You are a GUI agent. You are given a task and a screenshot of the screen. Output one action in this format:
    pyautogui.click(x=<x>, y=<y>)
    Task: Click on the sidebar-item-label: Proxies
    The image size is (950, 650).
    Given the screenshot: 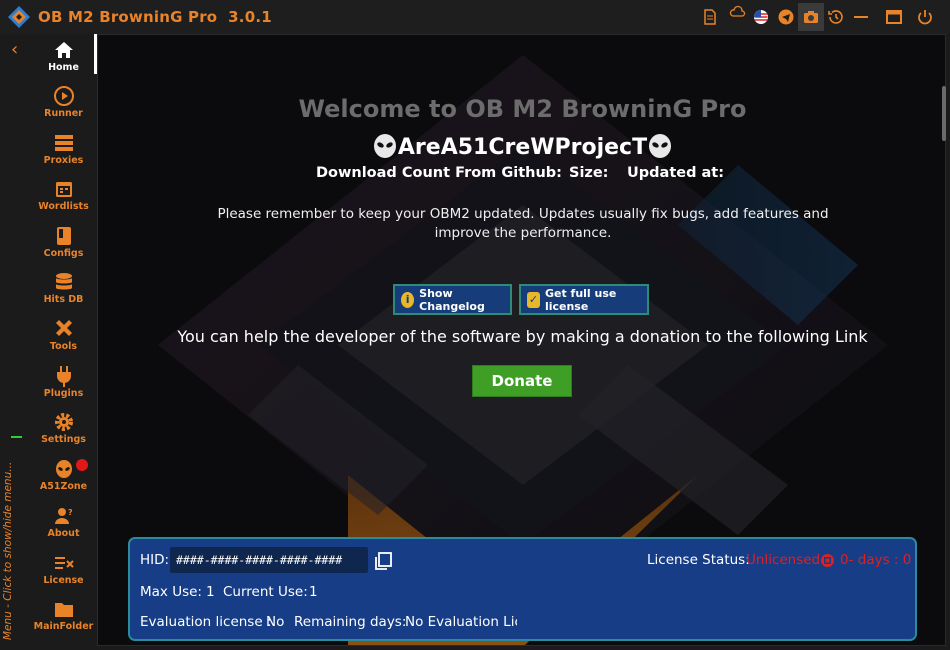 What is the action you would take?
    pyautogui.click(x=63, y=160)
    